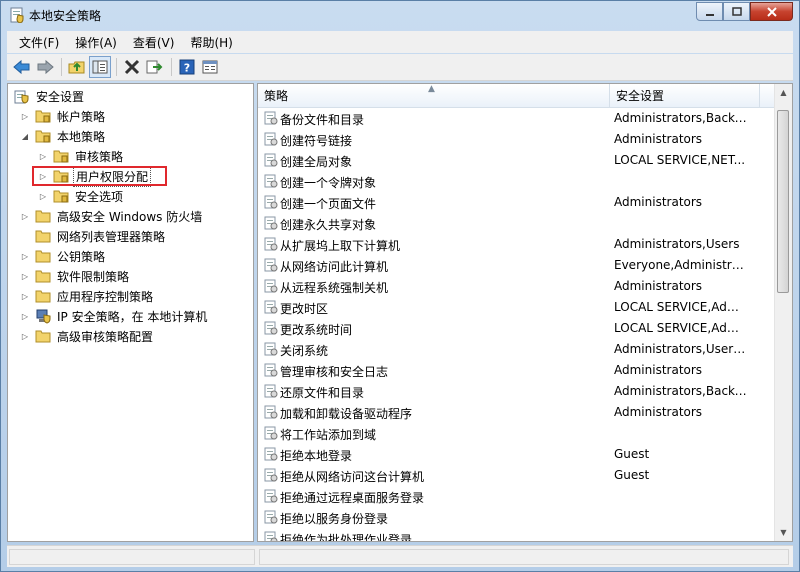 The image size is (800, 572). What do you see at coordinates (39, 42) in the screenshot?
I see `menu-file: 文件(F)` at bounding box center [39, 42].